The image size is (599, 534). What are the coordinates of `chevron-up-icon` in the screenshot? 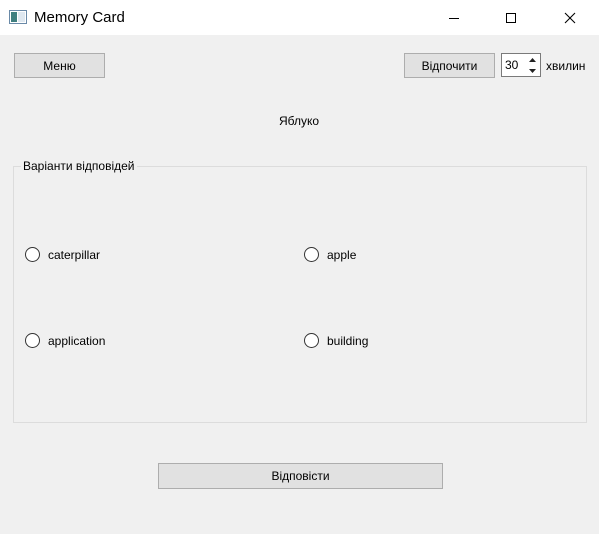 It's located at (532, 59).